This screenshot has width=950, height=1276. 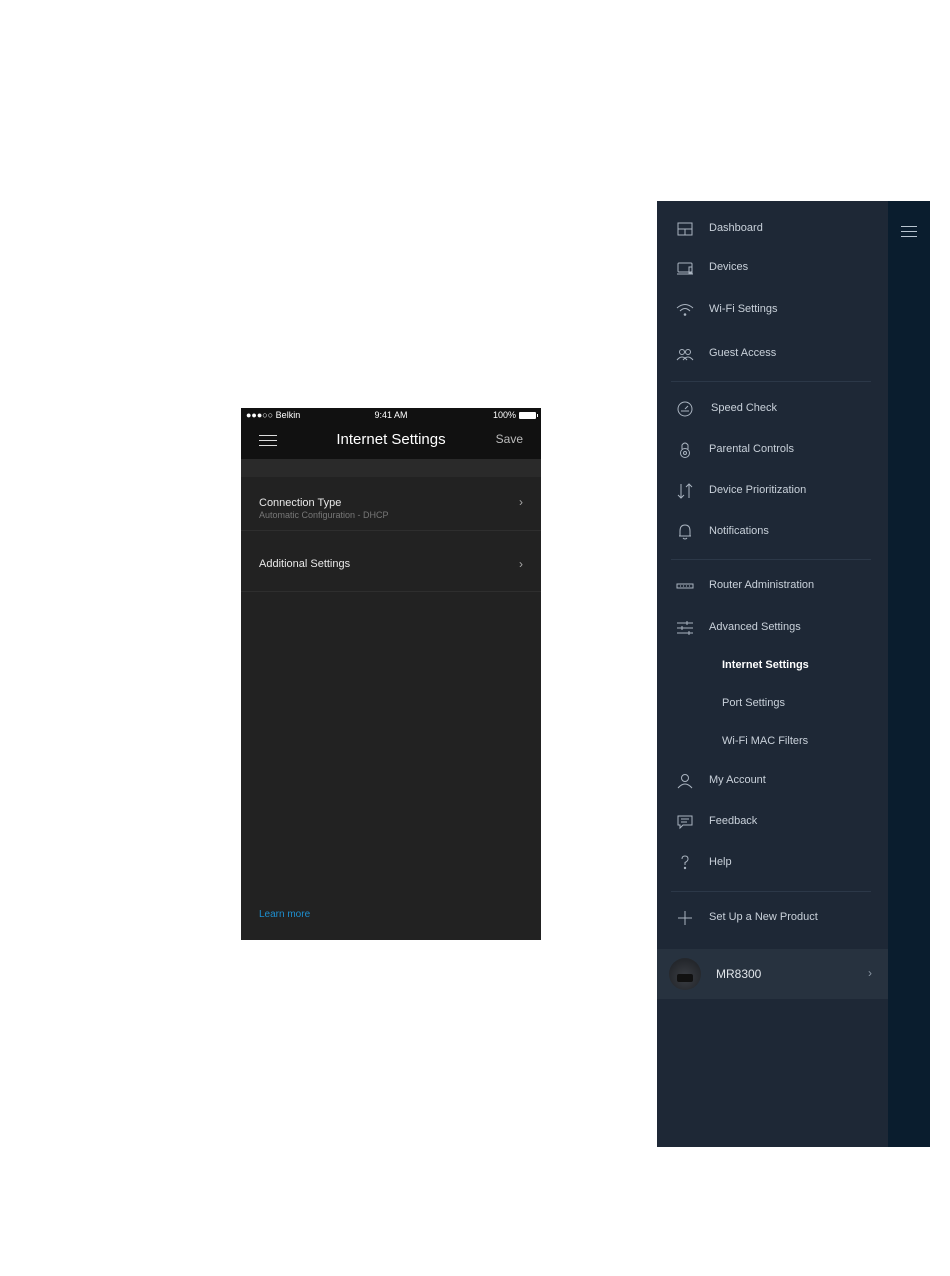 What do you see at coordinates (763, 917) in the screenshot?
I see `menu-label: Set Up a New Product` at bounding box center [763, 917].